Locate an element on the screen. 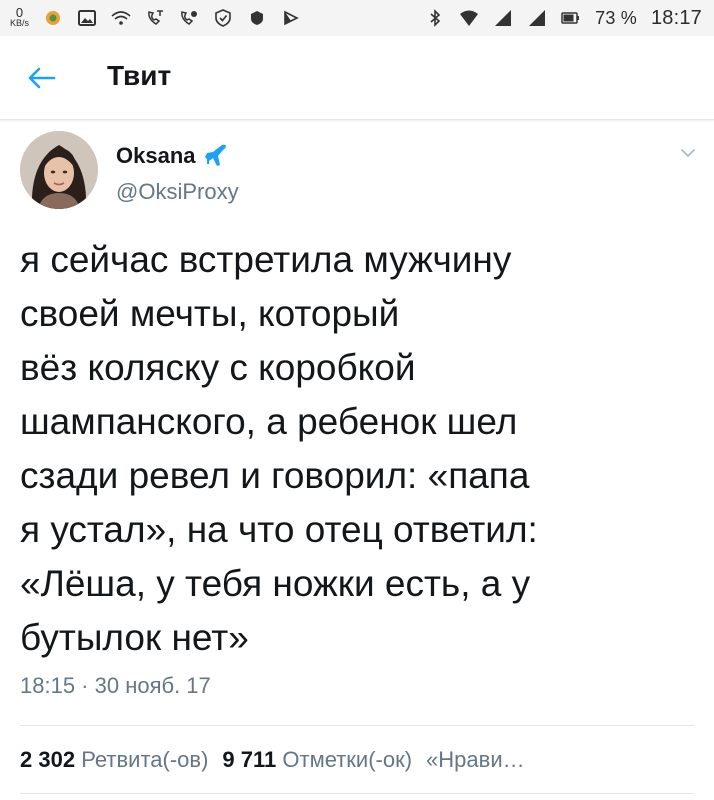 The width and height of the screenshot is (714, 800). back-button is located at coordinates (42, 78).